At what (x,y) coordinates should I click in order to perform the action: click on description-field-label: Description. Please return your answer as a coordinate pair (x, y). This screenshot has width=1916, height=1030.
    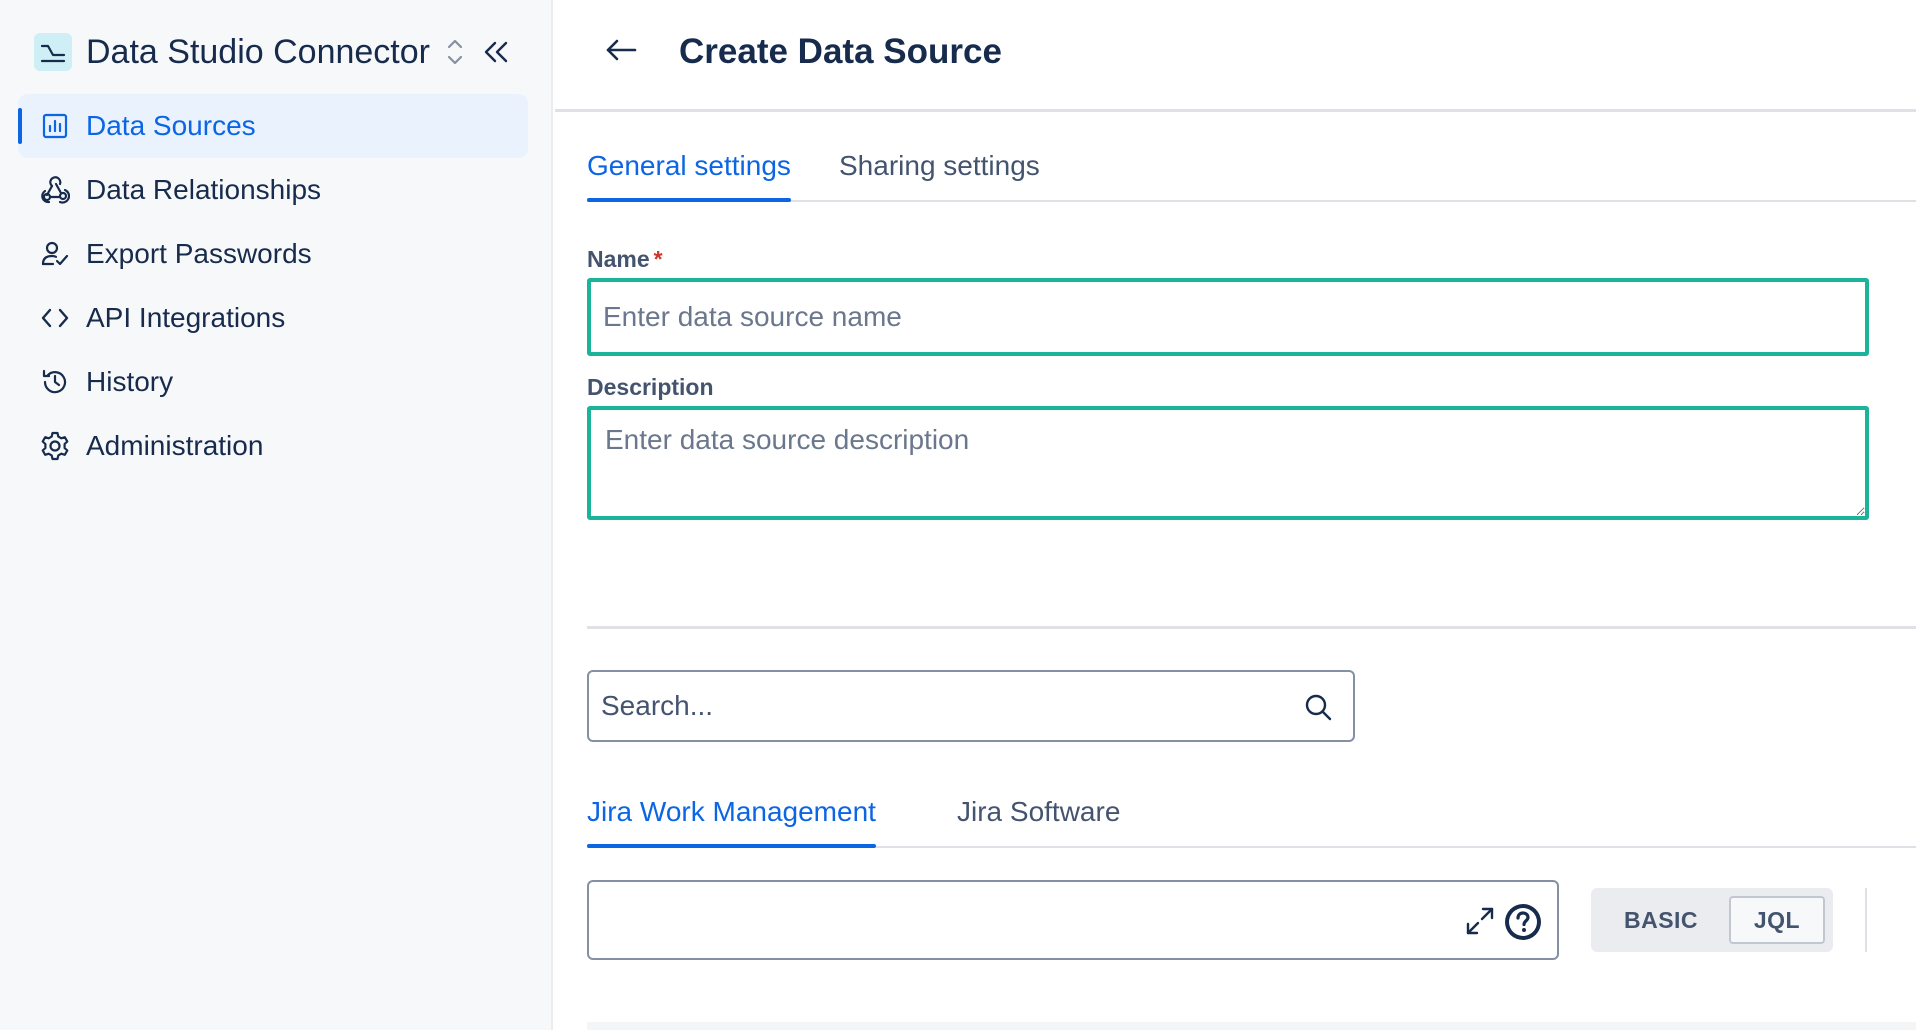
    Looking at the image, I should click on (650, 387).